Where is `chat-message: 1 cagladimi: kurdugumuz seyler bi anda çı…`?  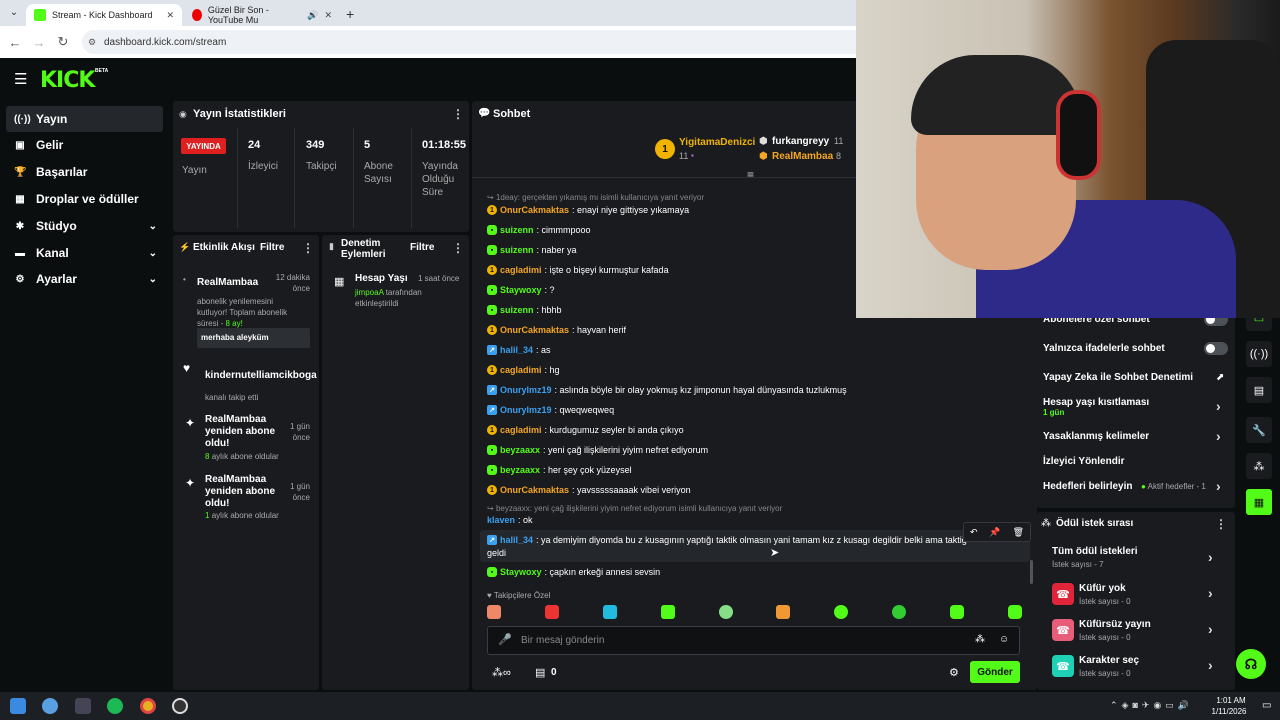 chat-message: 1 cagladimi: kurdugumuz seyler bi anda çı… is located at coordinates (585, 430).